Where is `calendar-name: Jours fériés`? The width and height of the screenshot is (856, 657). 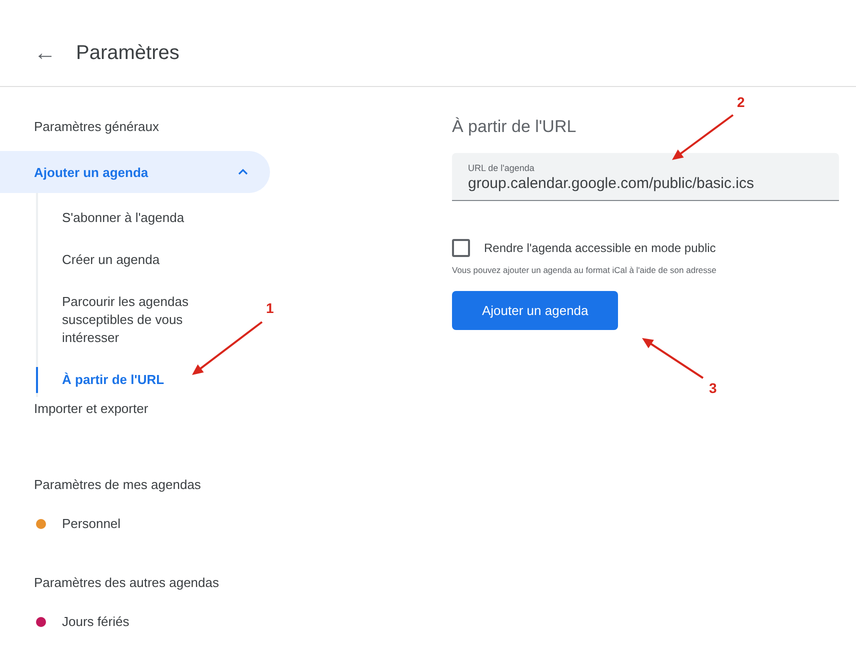
calendar-name: Jours fériés is located at coordinates (96, 621).